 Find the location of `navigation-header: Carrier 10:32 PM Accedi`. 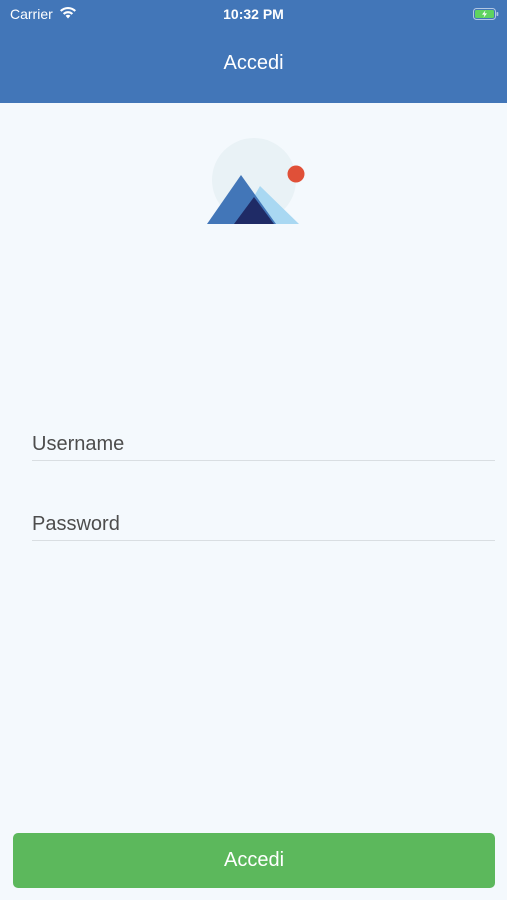

navigation-header: Carrier 10:32 PM Accedi is located at coordinates (253, 51).